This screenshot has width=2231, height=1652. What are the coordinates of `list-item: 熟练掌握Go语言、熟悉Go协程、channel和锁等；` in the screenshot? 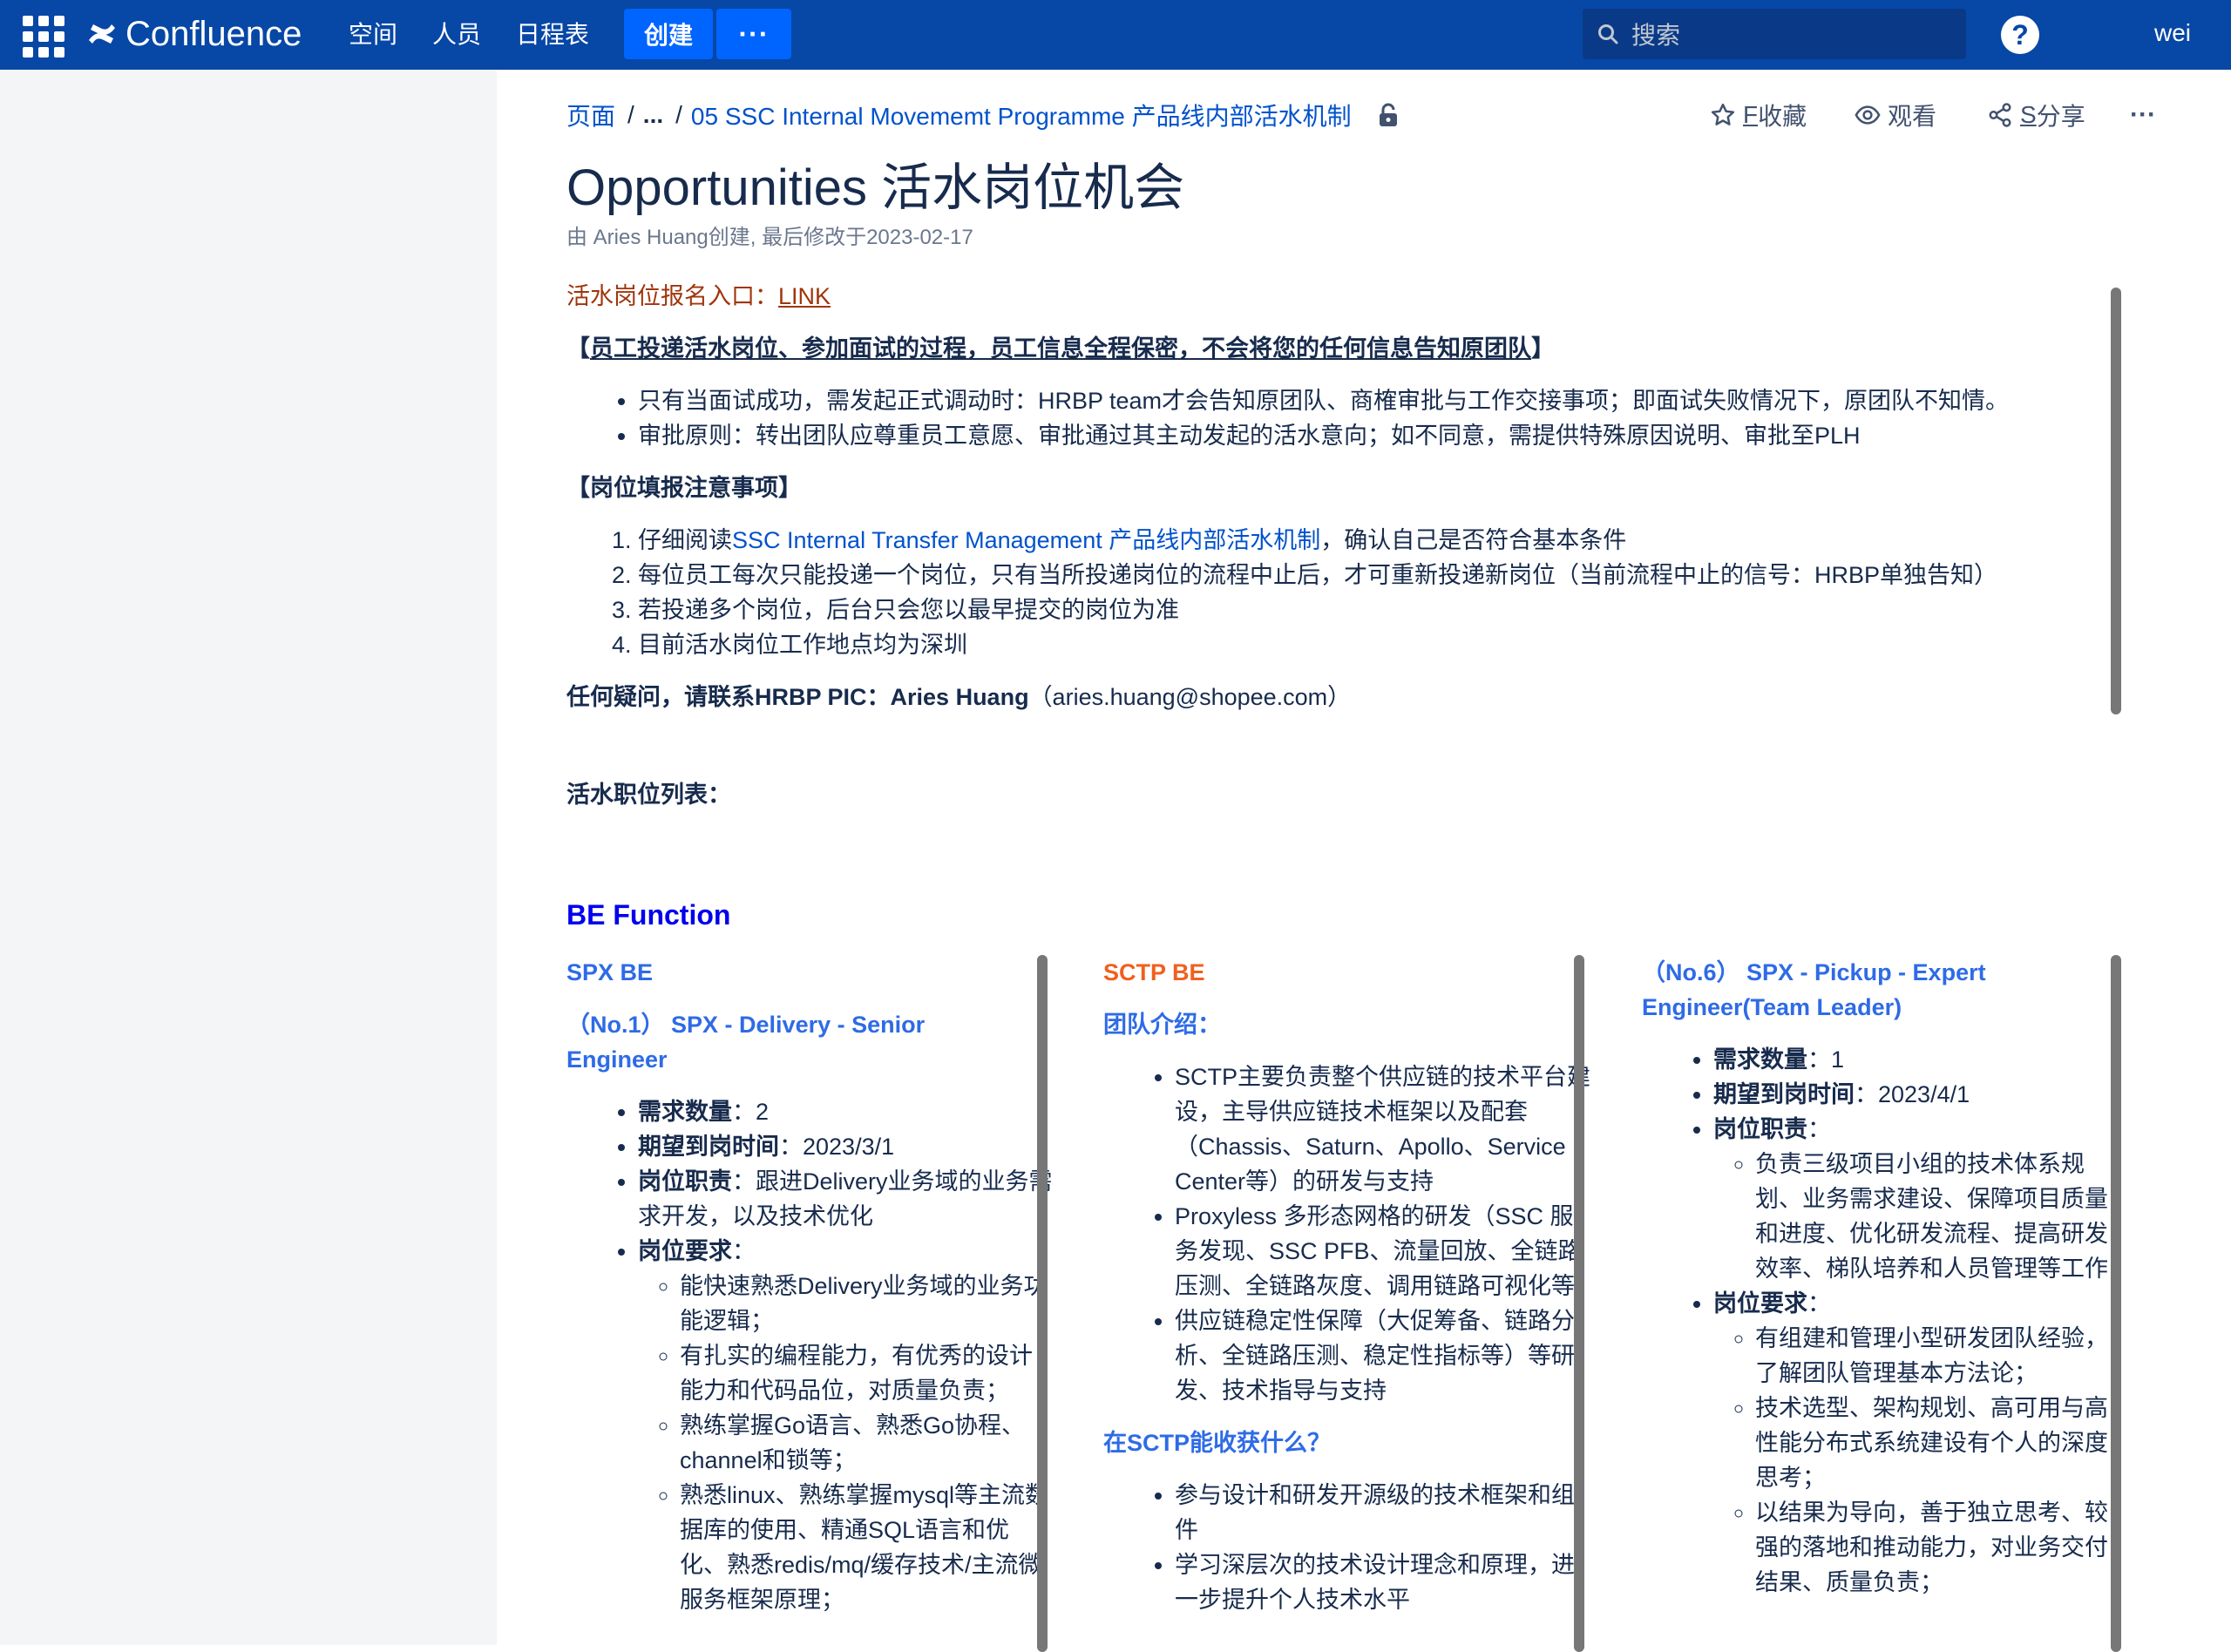 It's located at (867, 1443).